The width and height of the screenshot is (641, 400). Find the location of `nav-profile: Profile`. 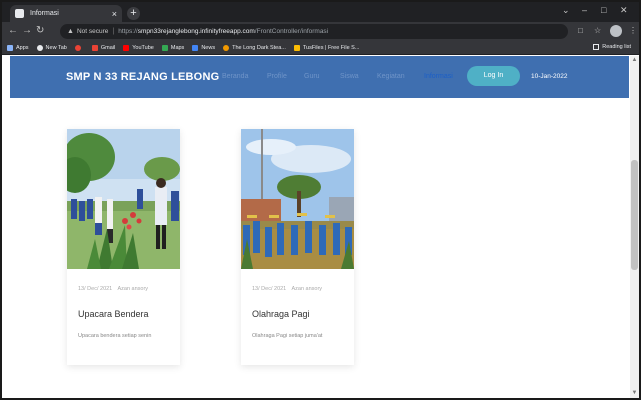

nav-profile: Profile is located at coordinates (277, 76).